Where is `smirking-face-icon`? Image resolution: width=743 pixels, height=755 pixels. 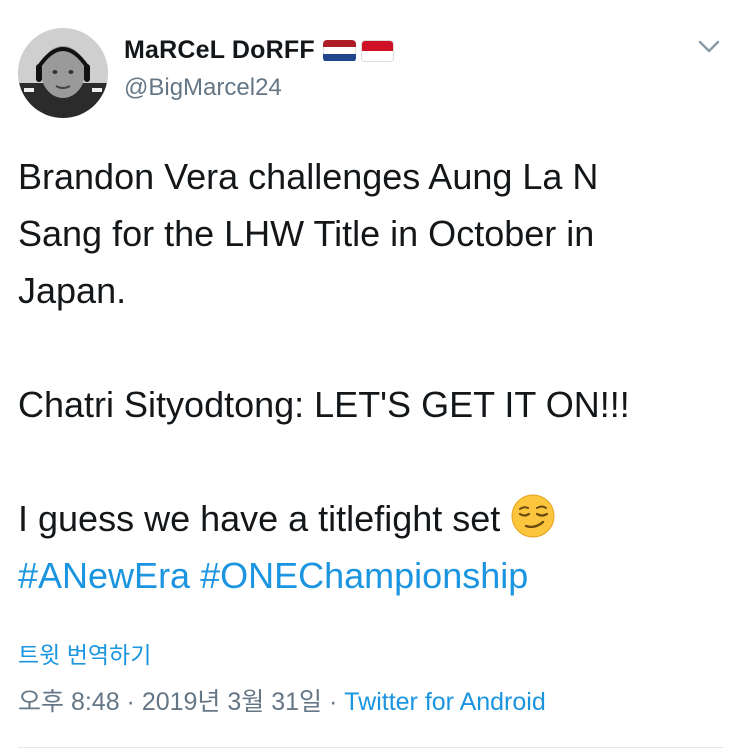 smirking-face-icon is located at coordinates (533, 516).